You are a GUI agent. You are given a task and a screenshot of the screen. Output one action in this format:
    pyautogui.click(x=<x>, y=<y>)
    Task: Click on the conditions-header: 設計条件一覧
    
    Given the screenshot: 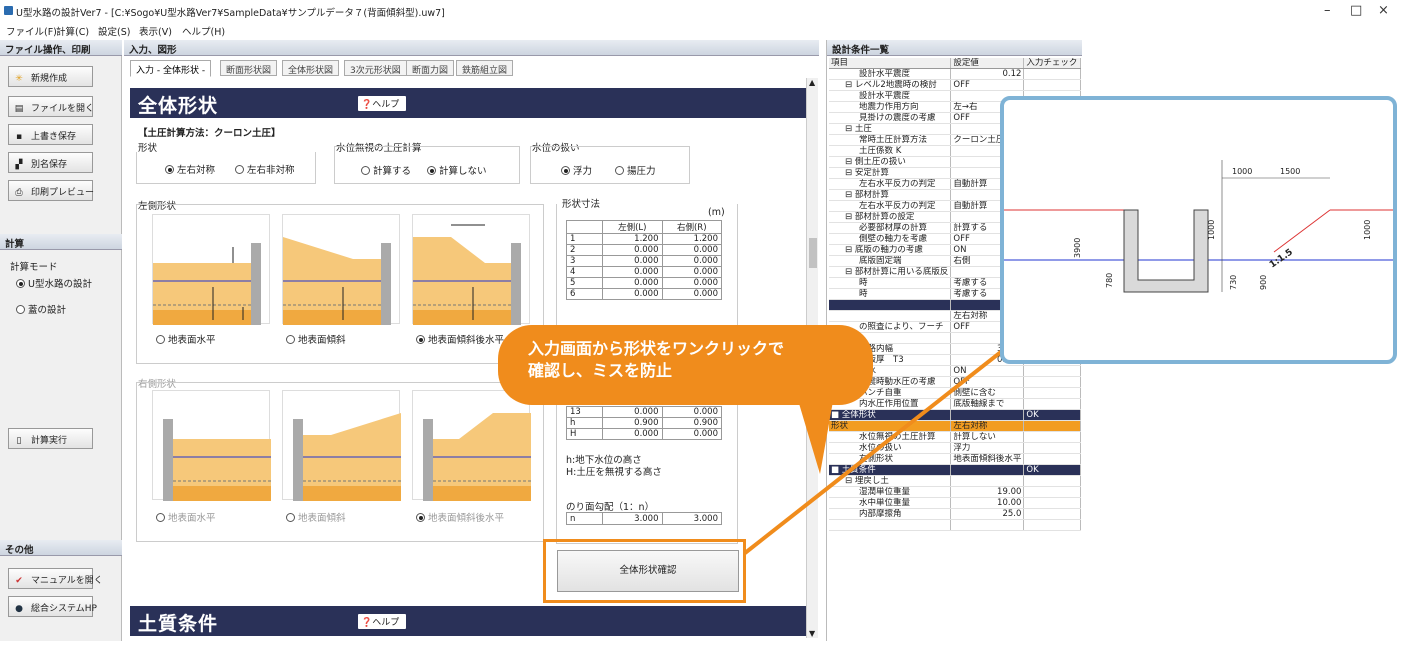 What is the action you would take?
    pyautogui.click(x=954, y=48)
    